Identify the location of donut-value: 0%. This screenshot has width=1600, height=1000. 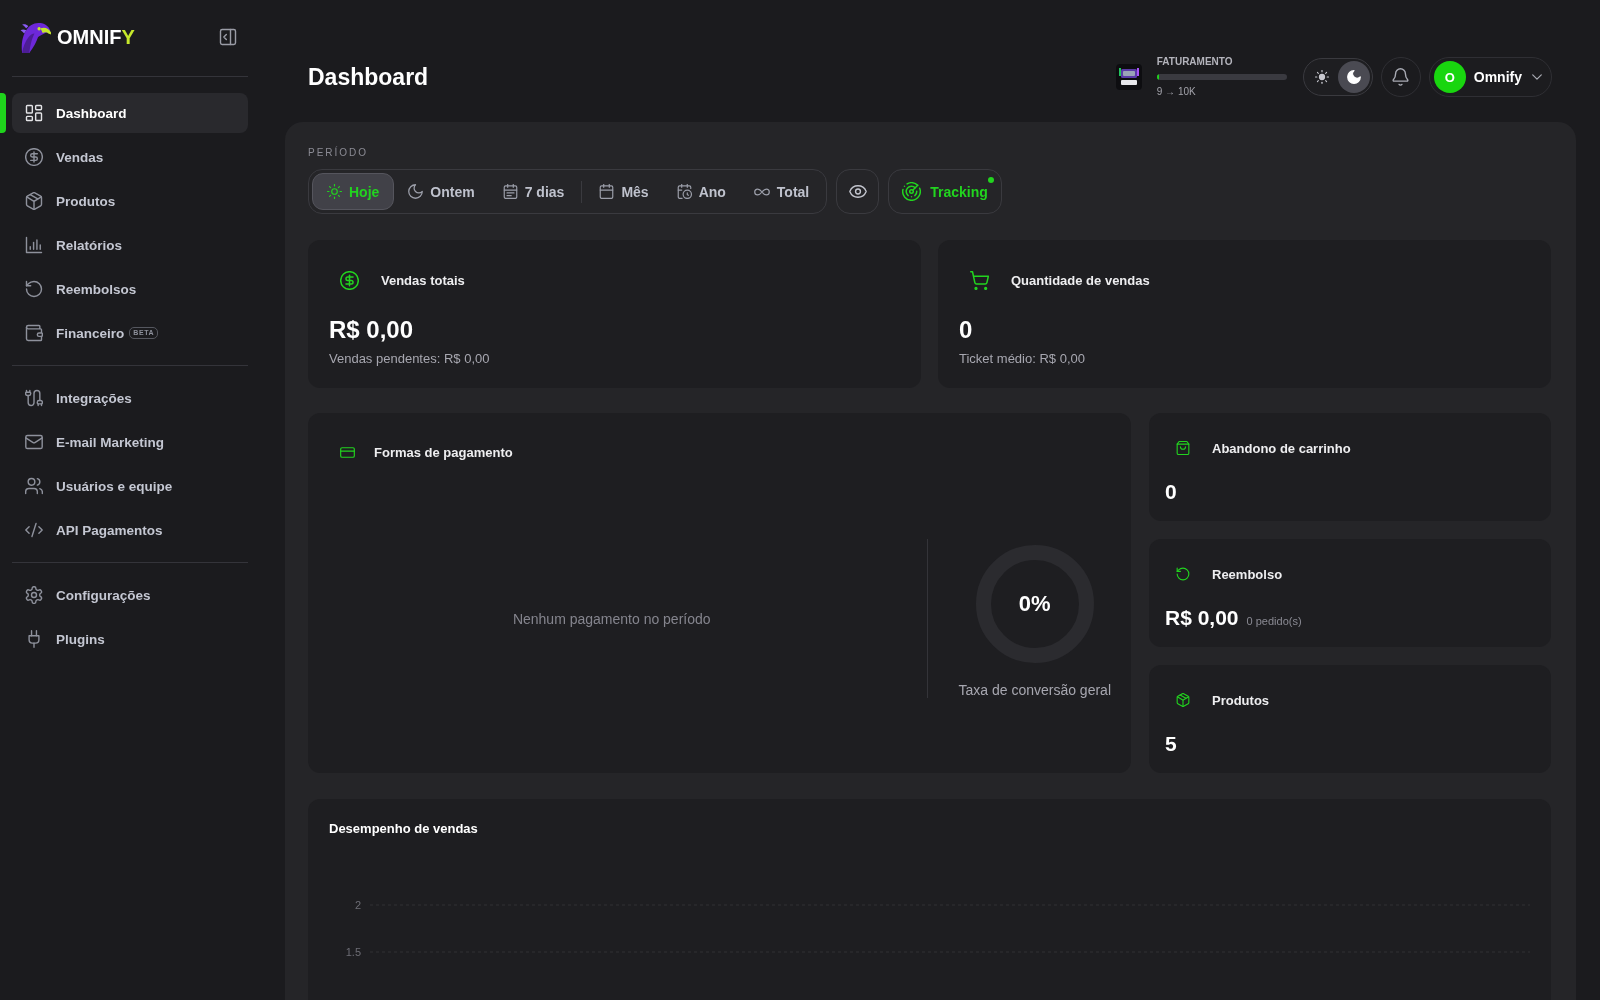
(1034, 604).